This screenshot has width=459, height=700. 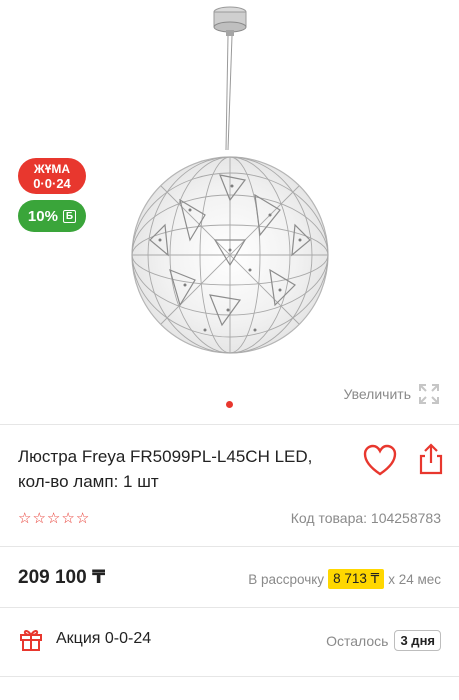 What do you see at coordinates (62, 577) in the screenshot?
I see `product-price: 209 100 ₸` at bounding box center [62, 577].